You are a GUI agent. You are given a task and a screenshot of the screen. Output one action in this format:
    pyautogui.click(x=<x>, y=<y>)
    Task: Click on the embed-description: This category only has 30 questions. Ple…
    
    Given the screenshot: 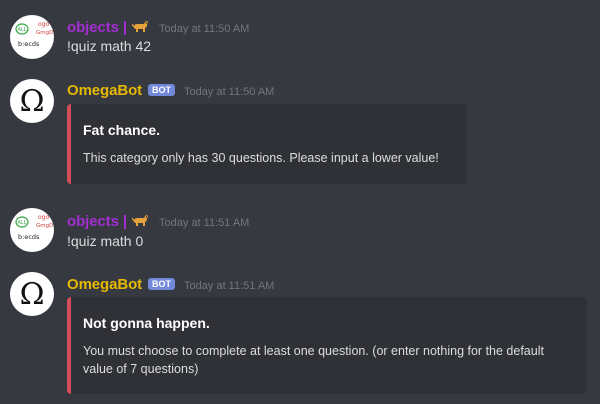 What is the action you would take?
    pyautogui.click(x=261, y=158)
    